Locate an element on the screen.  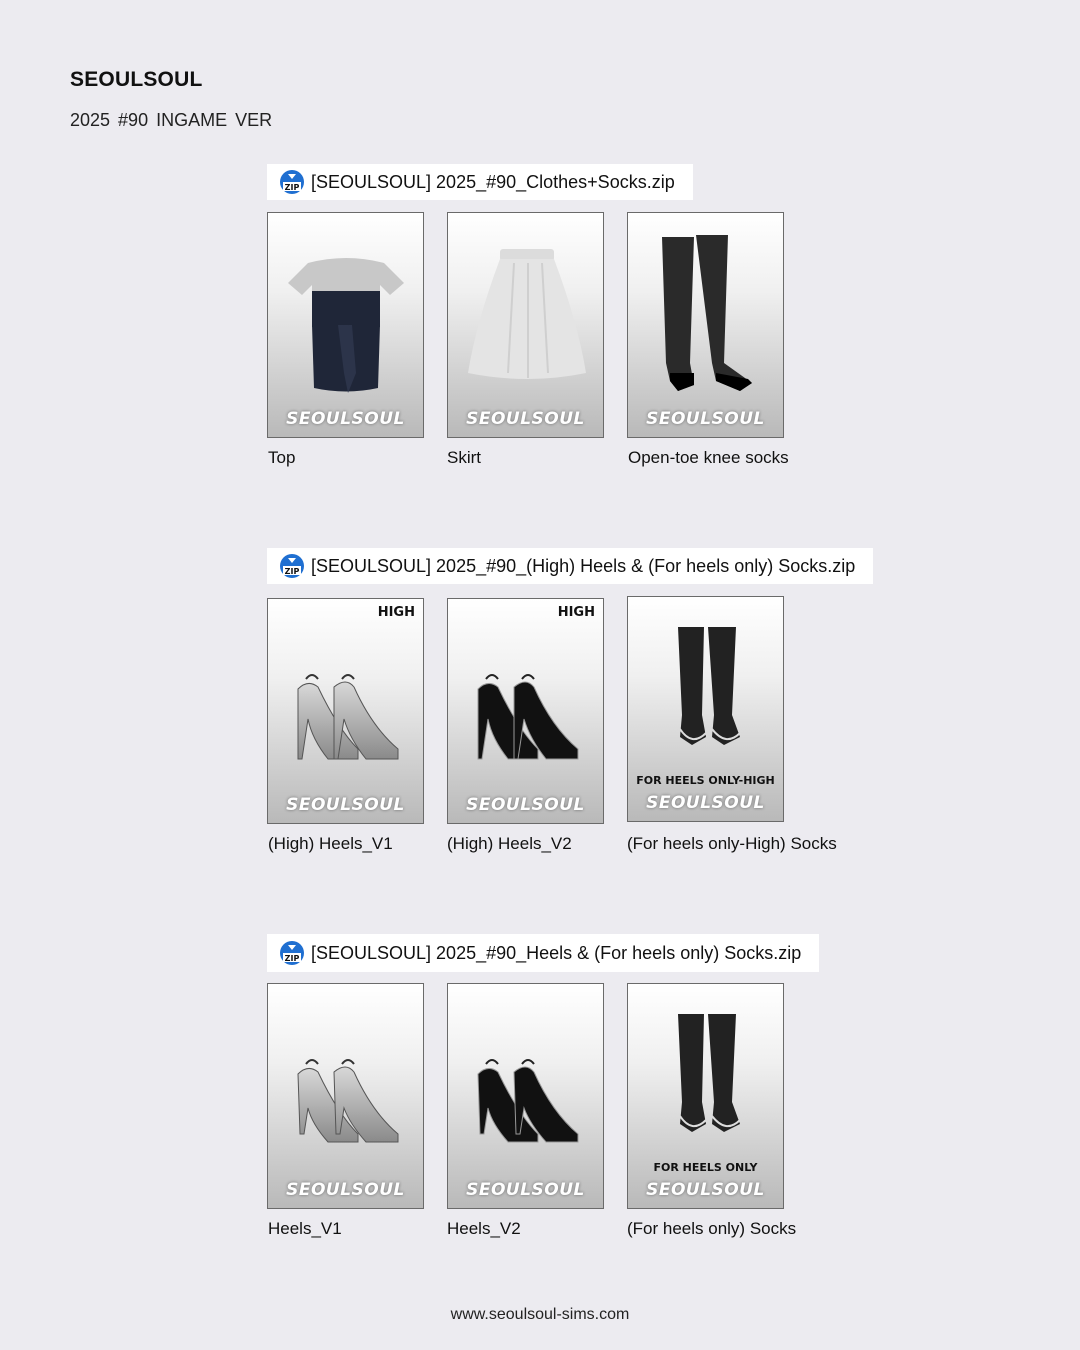
high-heels-black-icon is located at coordinates (528, 717).